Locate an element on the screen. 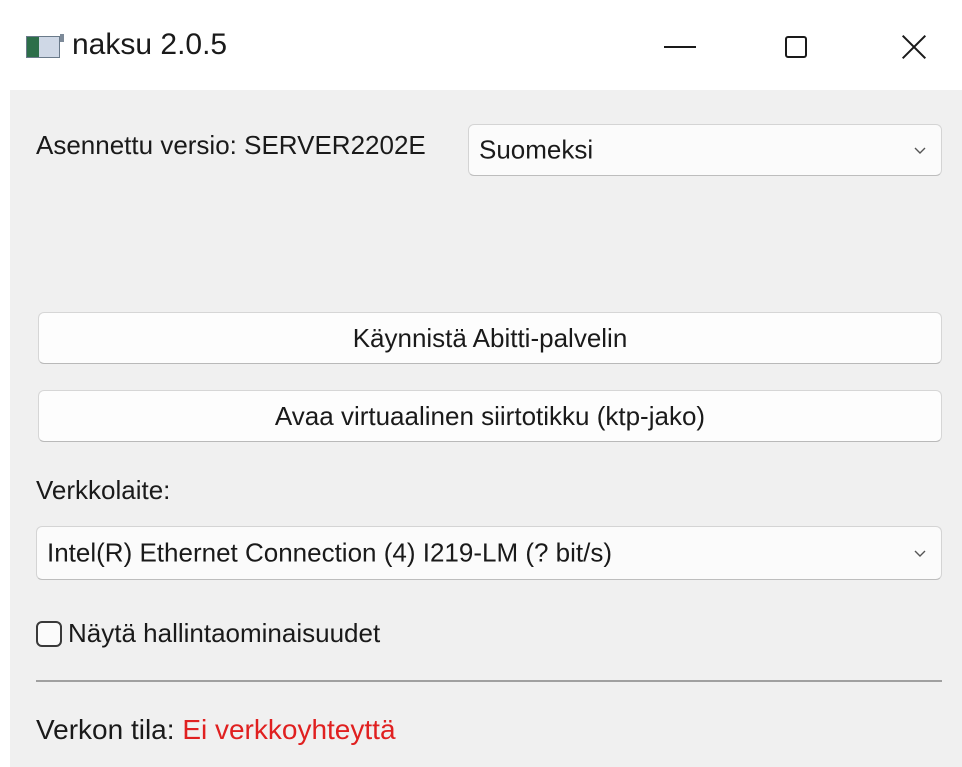 The height and width of the screenshot is (767, 962). maximize-button is located at coordinates (796, 47).